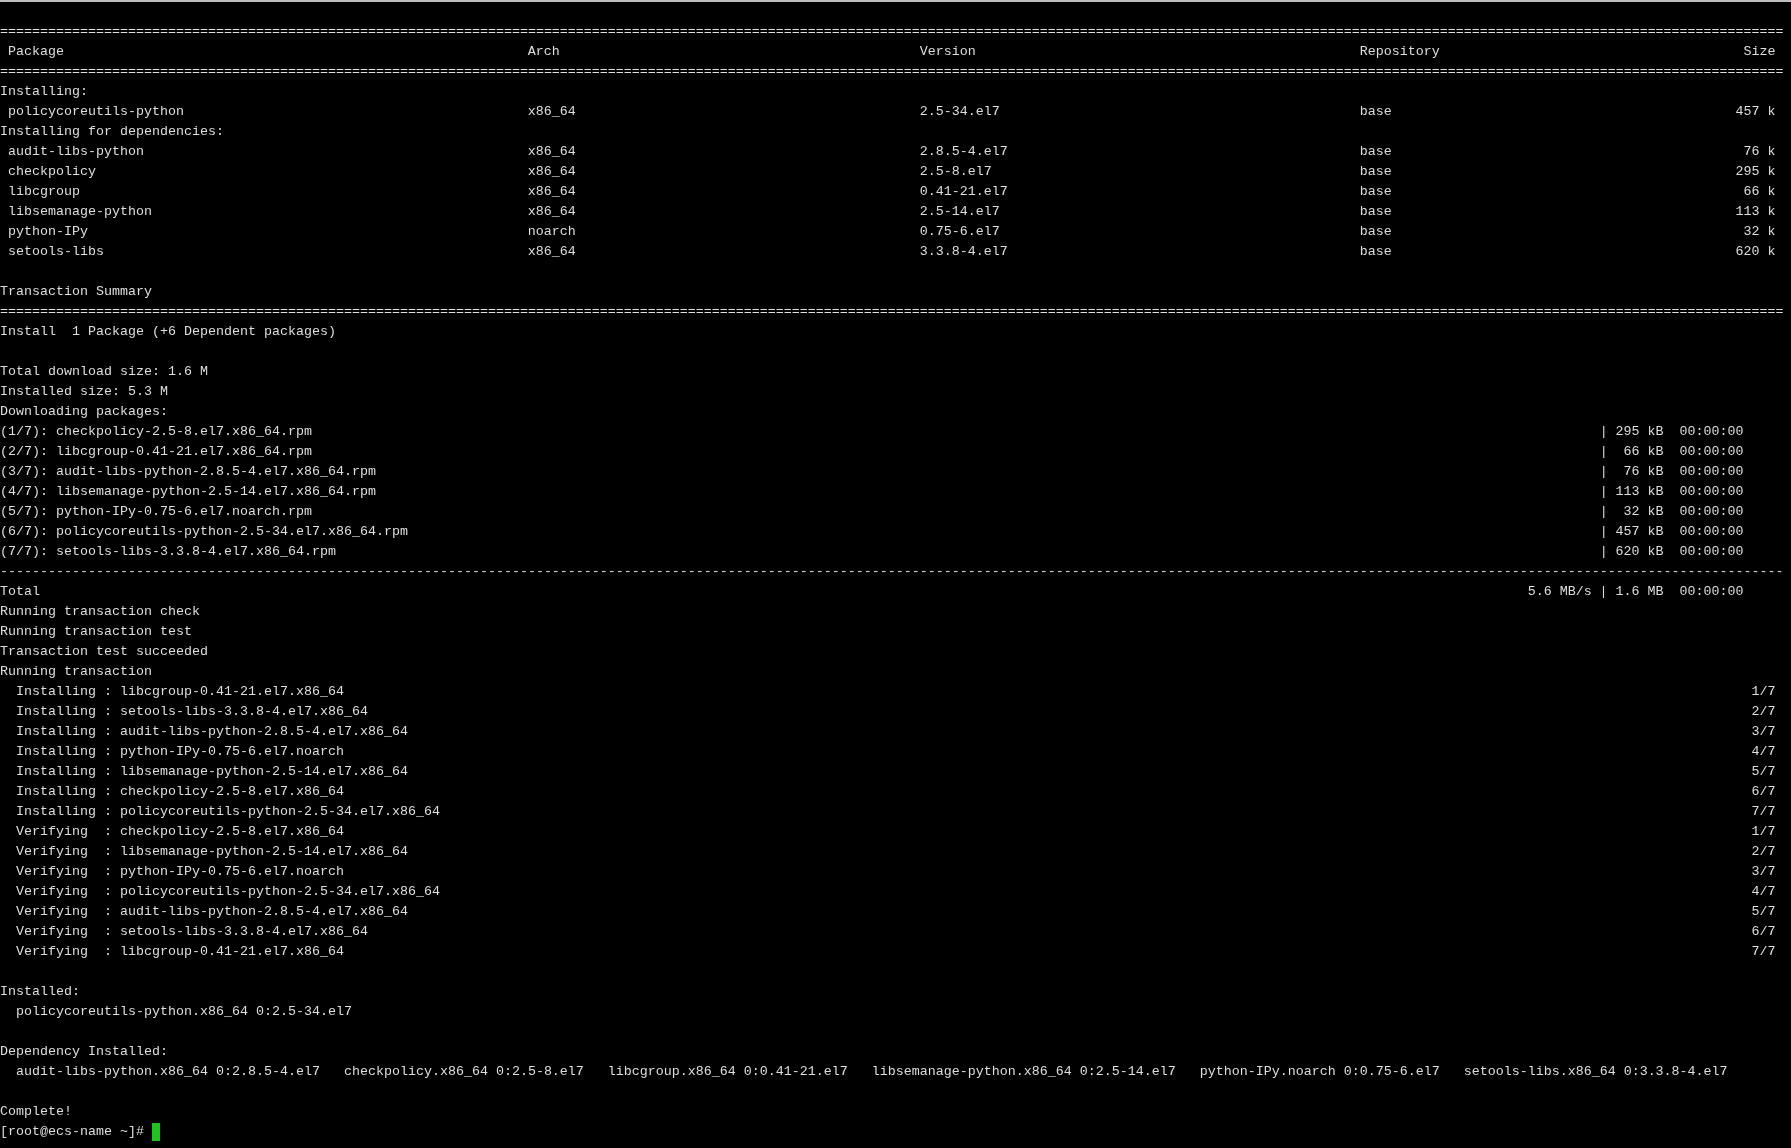 This screenshot has height=1148, width=1791. Describe the element at coordinates (204, 852) in the screenshot. I see `transaction-step: Verifying : libsemanage-python-2.5-14.el7.x86_64` at that location.